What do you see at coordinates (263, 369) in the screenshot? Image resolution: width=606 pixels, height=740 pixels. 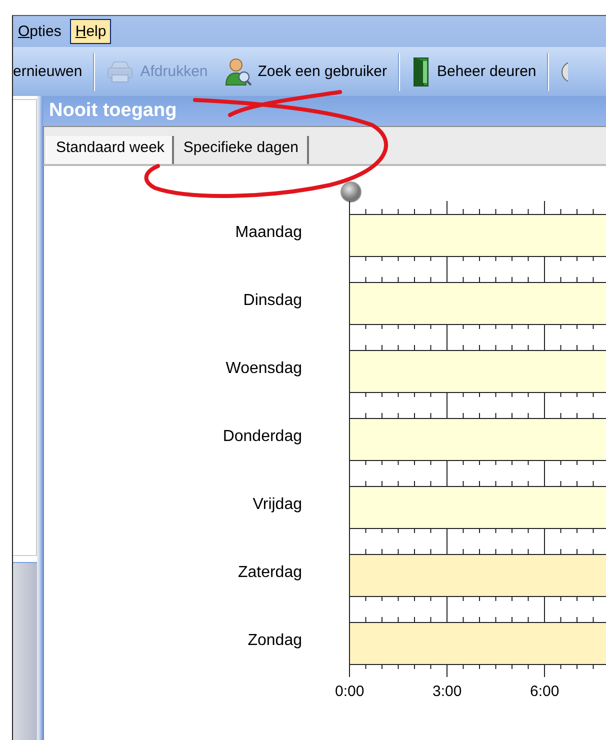 I see `day-label: Woensdag` at bounding box center [263, 369].